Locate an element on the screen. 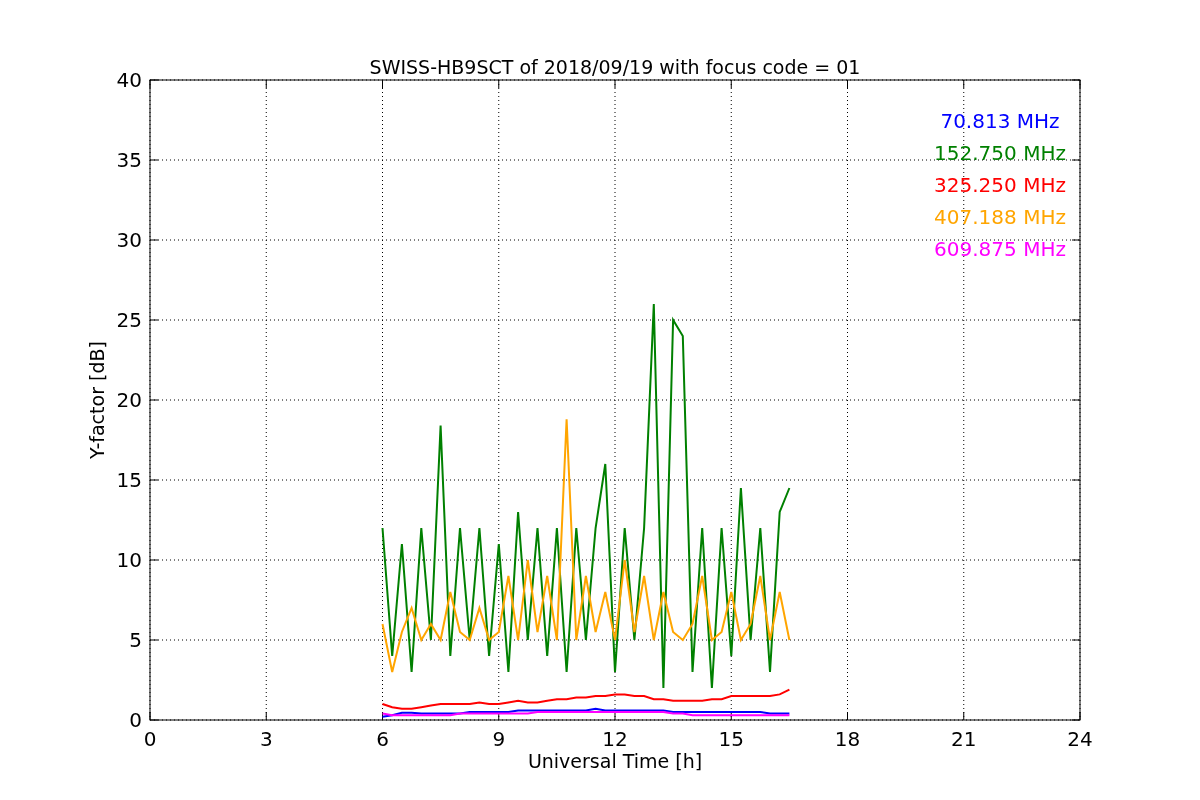 This screenshot has height=800, width=1200. legend-label: 407.188 MHz is located at coordinates (1000, 217).